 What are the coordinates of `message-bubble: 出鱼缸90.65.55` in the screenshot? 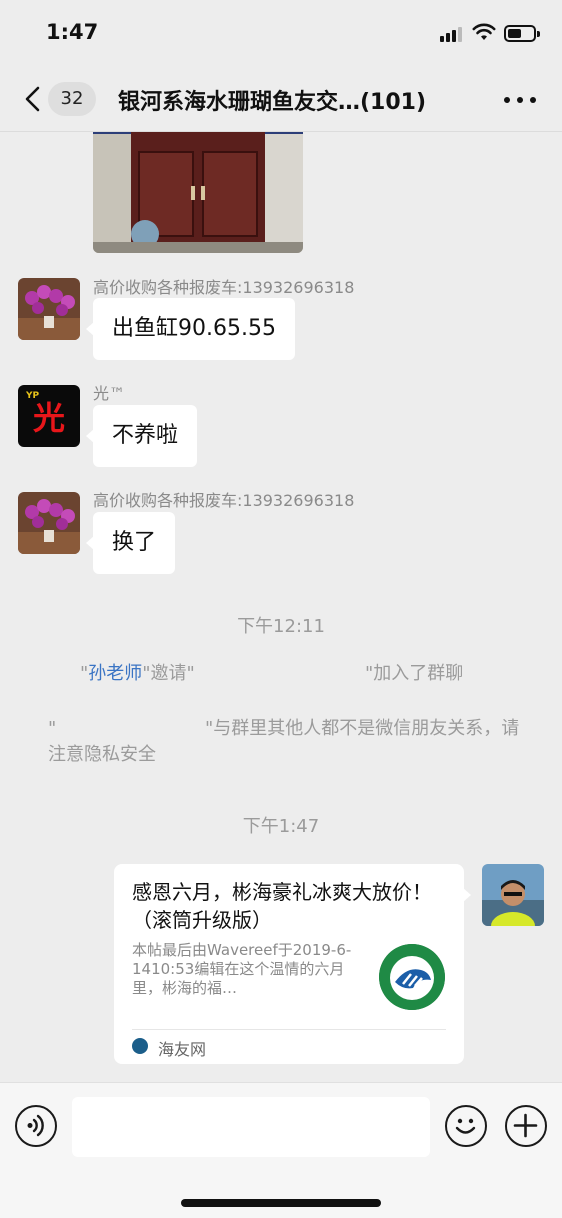 It's located at (190, 329).